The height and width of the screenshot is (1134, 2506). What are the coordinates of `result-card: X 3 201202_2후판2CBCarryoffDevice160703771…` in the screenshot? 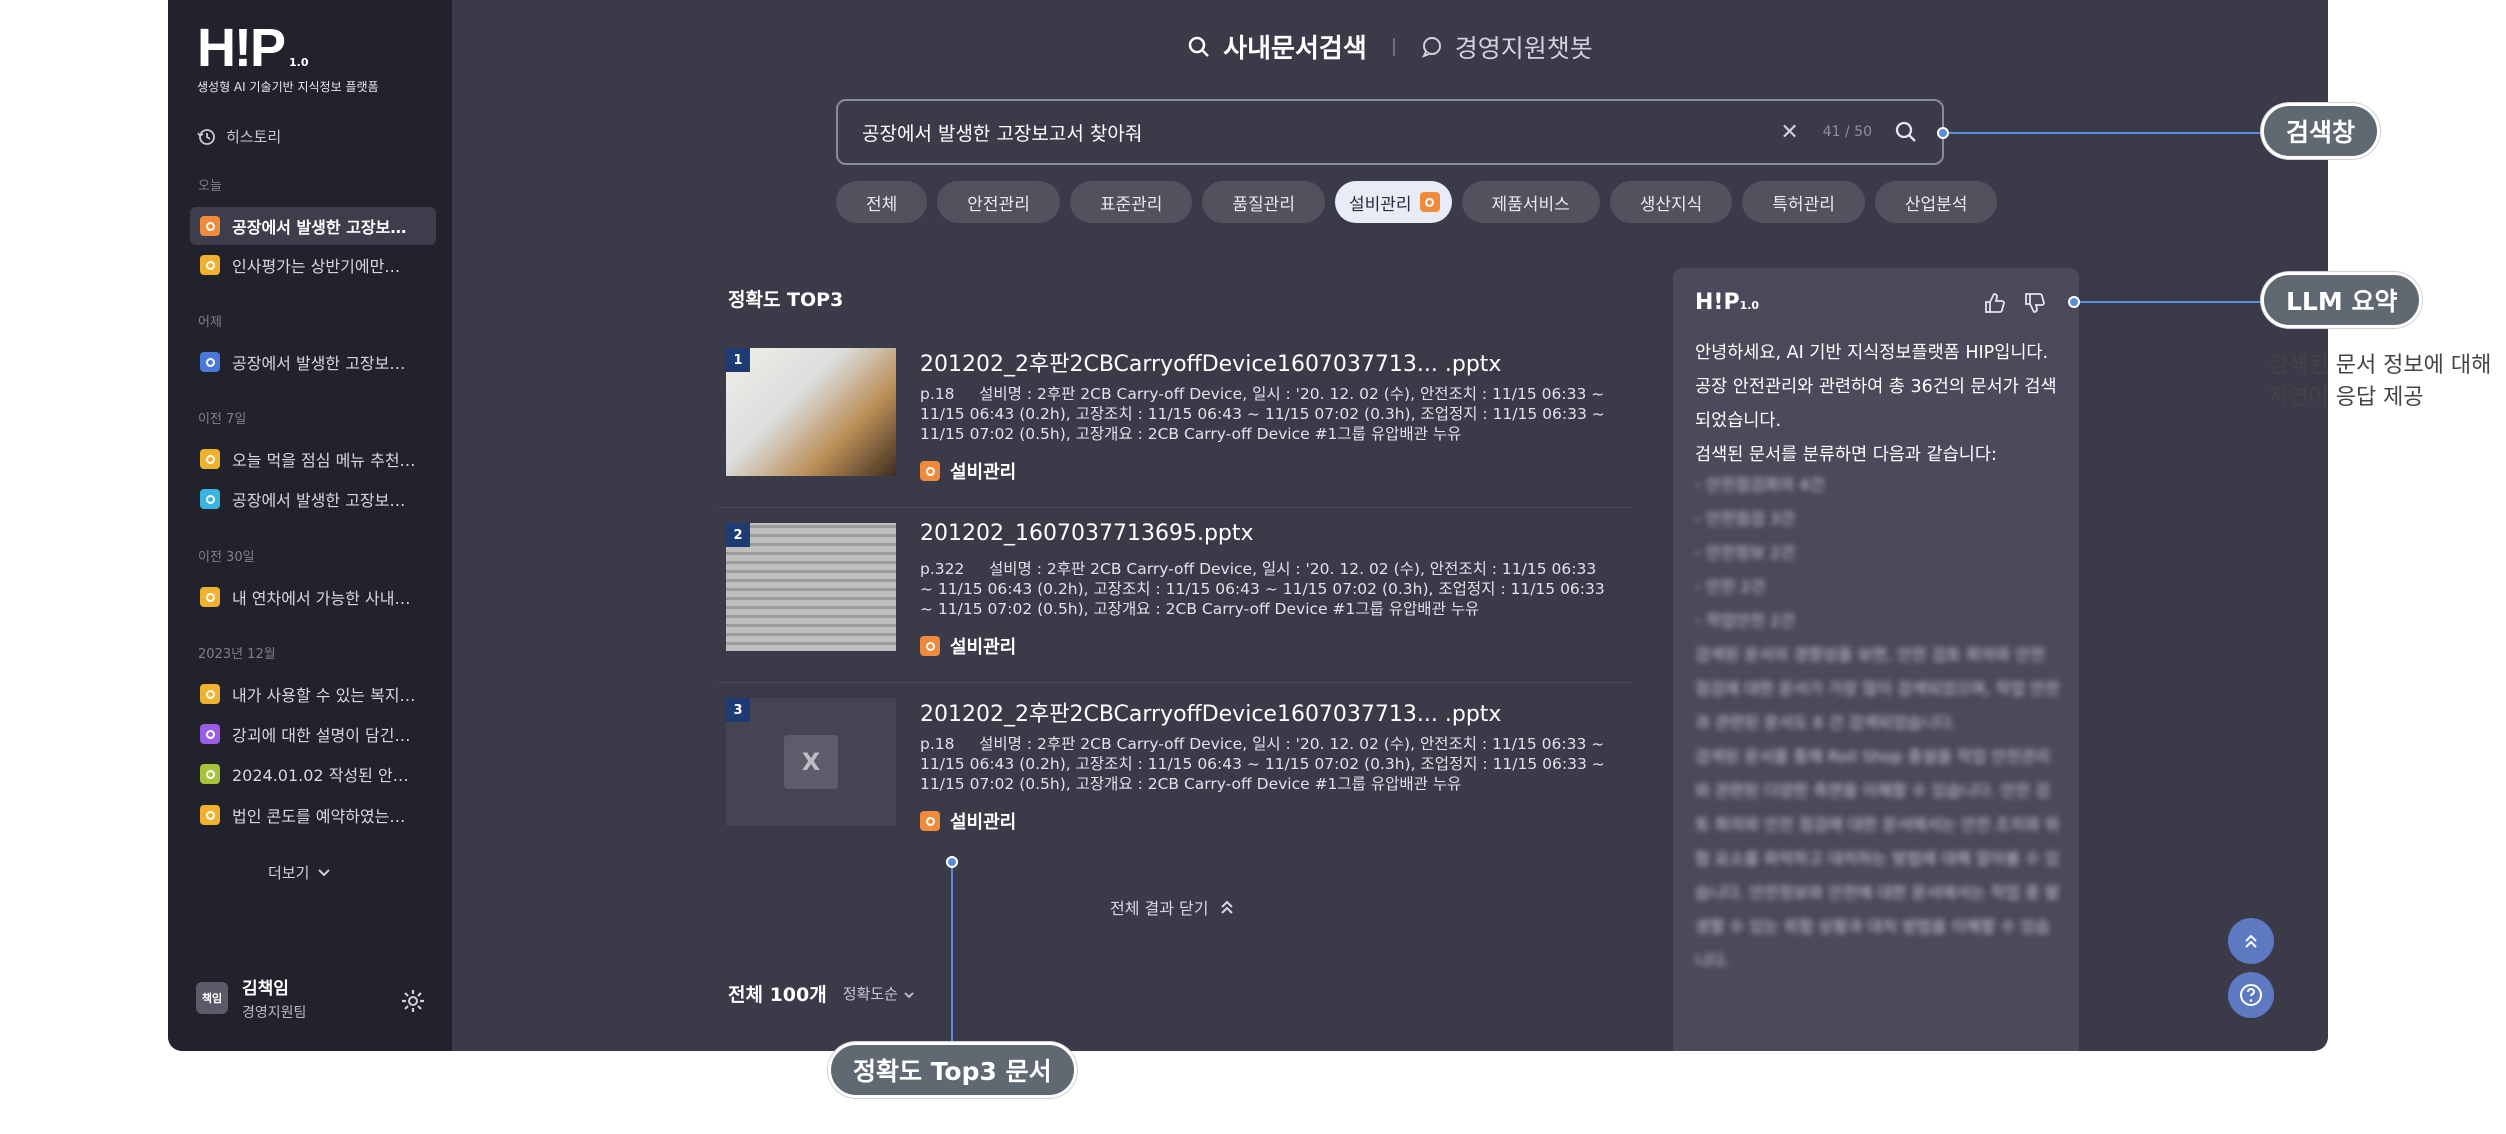 It's located at (1175, 771).